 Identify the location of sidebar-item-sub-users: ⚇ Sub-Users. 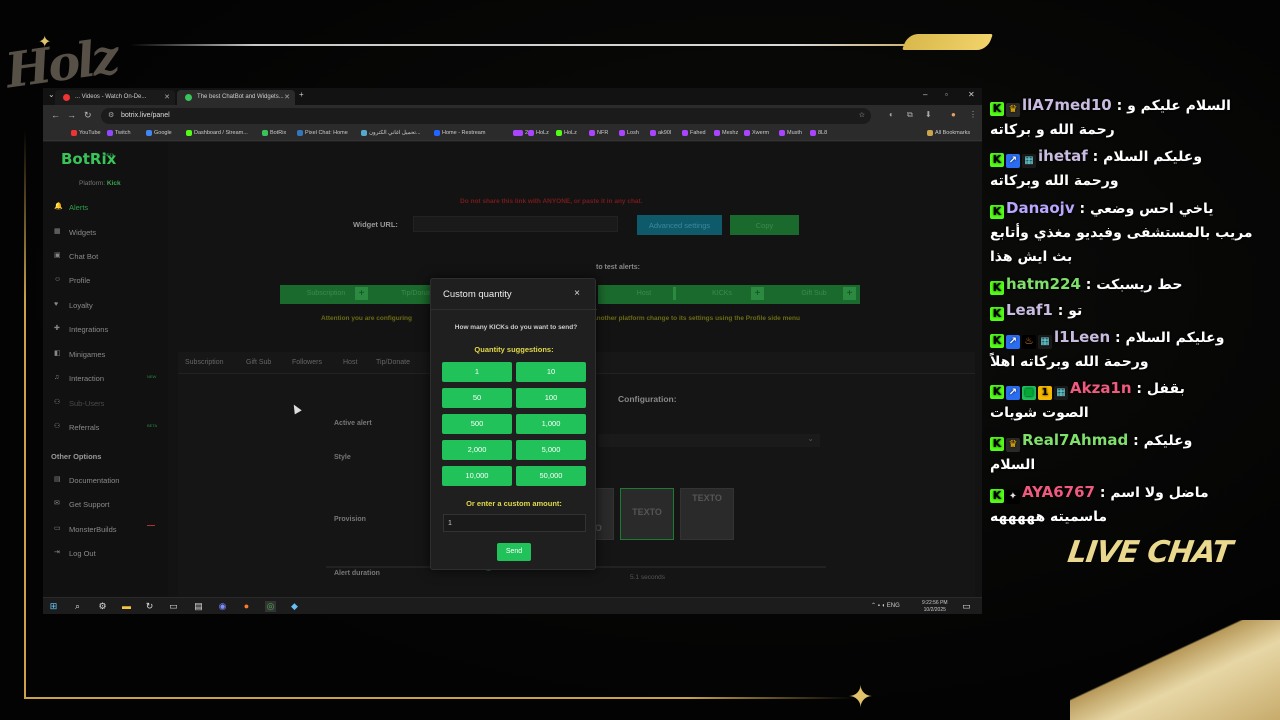
(79, 403).